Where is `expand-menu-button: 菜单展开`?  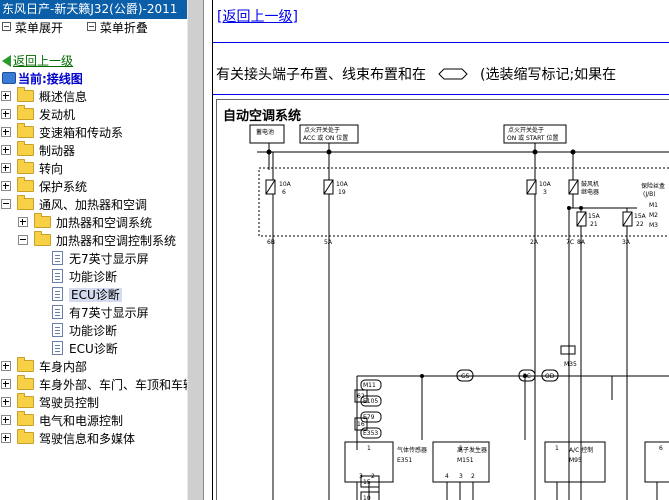 expand-menu-button: 菜单展开 is located at coordinates (31, 28).